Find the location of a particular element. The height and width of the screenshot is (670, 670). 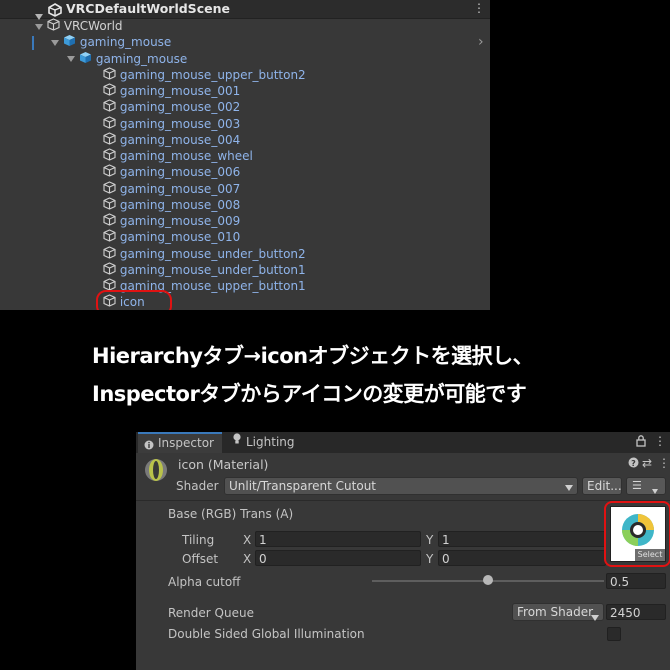

tab-inspector-label: Inspector is located at coordinates (186, 443).